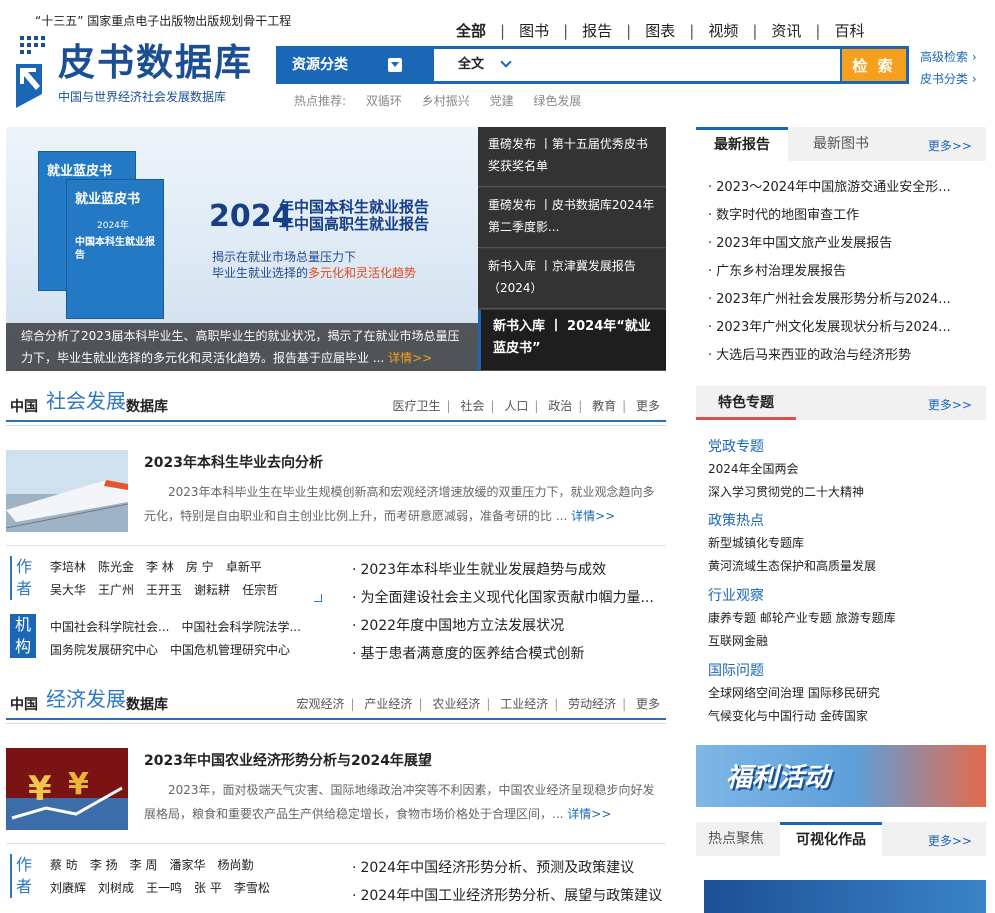 The image size is (995, 913). I want to click on category-link: 宏观经济, so click(321, 704).